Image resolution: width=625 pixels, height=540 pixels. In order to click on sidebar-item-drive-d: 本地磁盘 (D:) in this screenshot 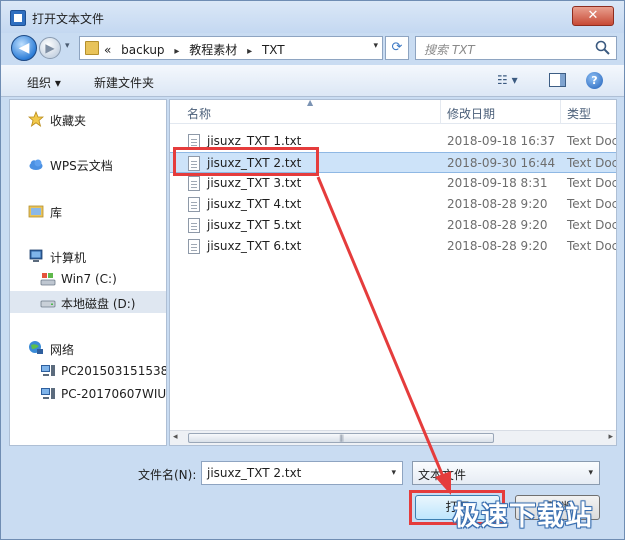, I will do `click(88, 302)`.